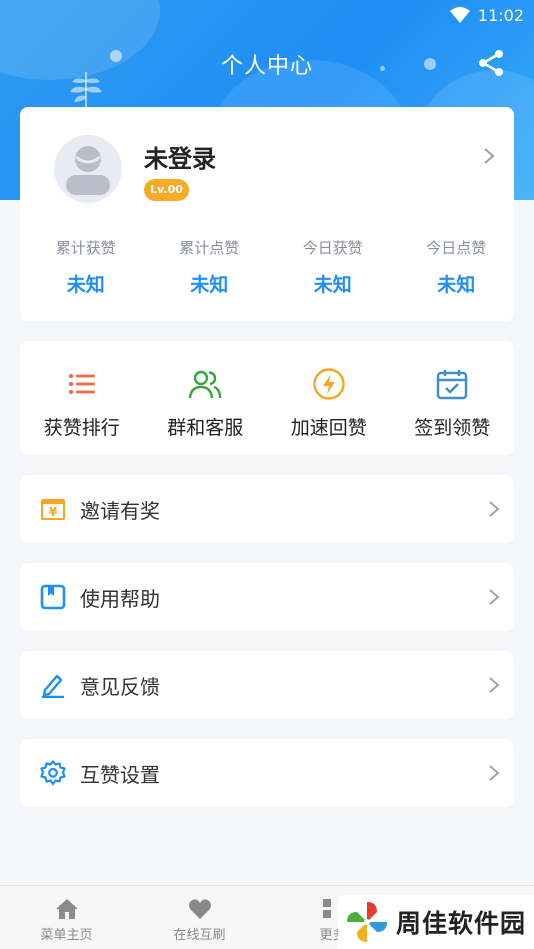 This screenshot has width=534, height=949. What do you see at coordinates (453, 267) in the screenshot?
I see `stat-today-given: 今日点赞 未知` at bounding box center [453, 267].